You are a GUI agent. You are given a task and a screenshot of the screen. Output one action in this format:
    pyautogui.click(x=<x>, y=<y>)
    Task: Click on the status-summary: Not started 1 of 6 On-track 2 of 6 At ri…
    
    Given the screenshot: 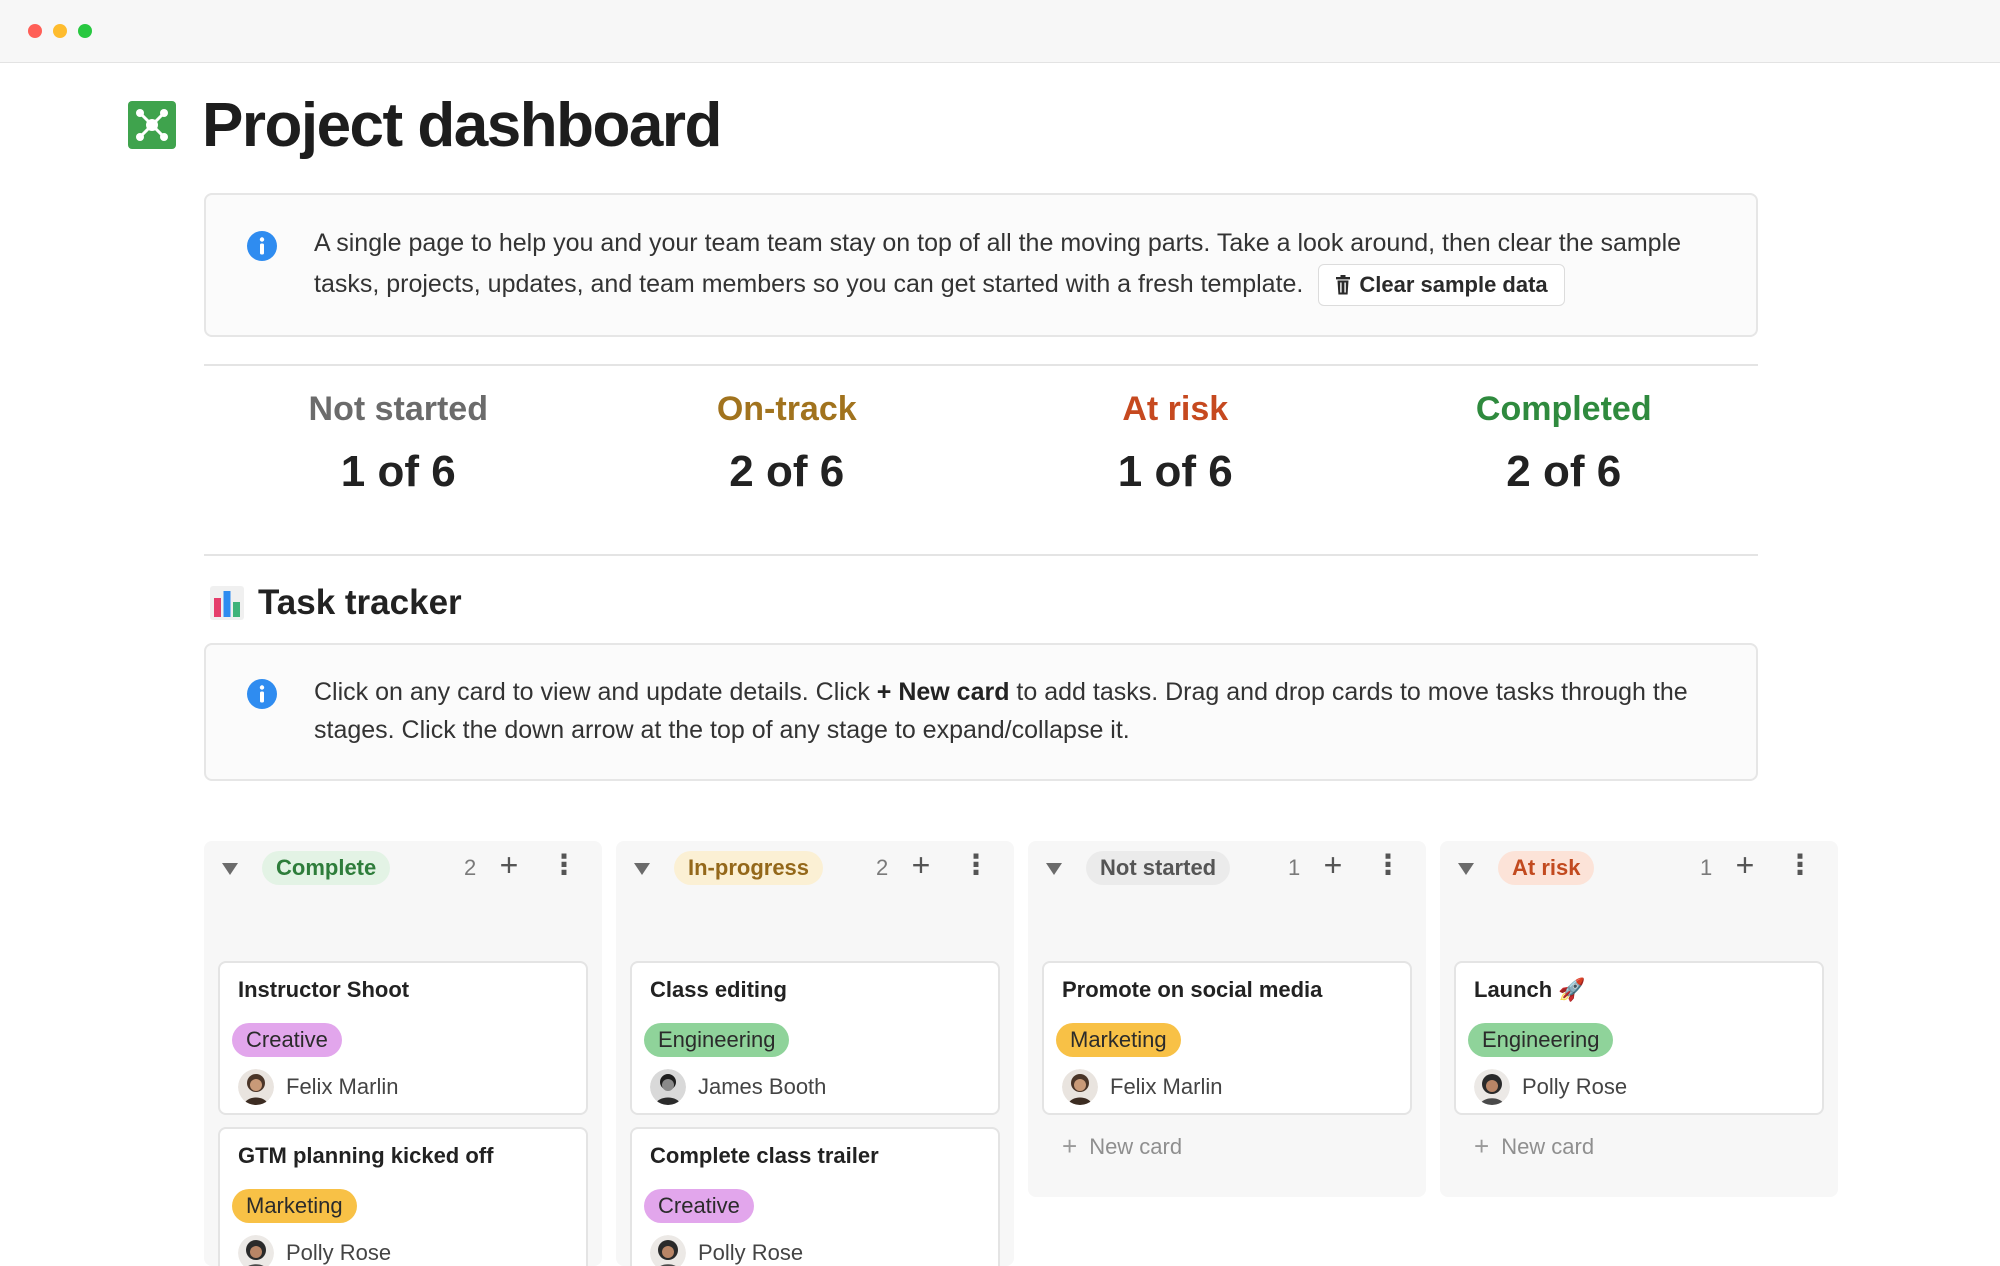 What is the action you would take?
    pyautogui.click(x=981, y=434)
    